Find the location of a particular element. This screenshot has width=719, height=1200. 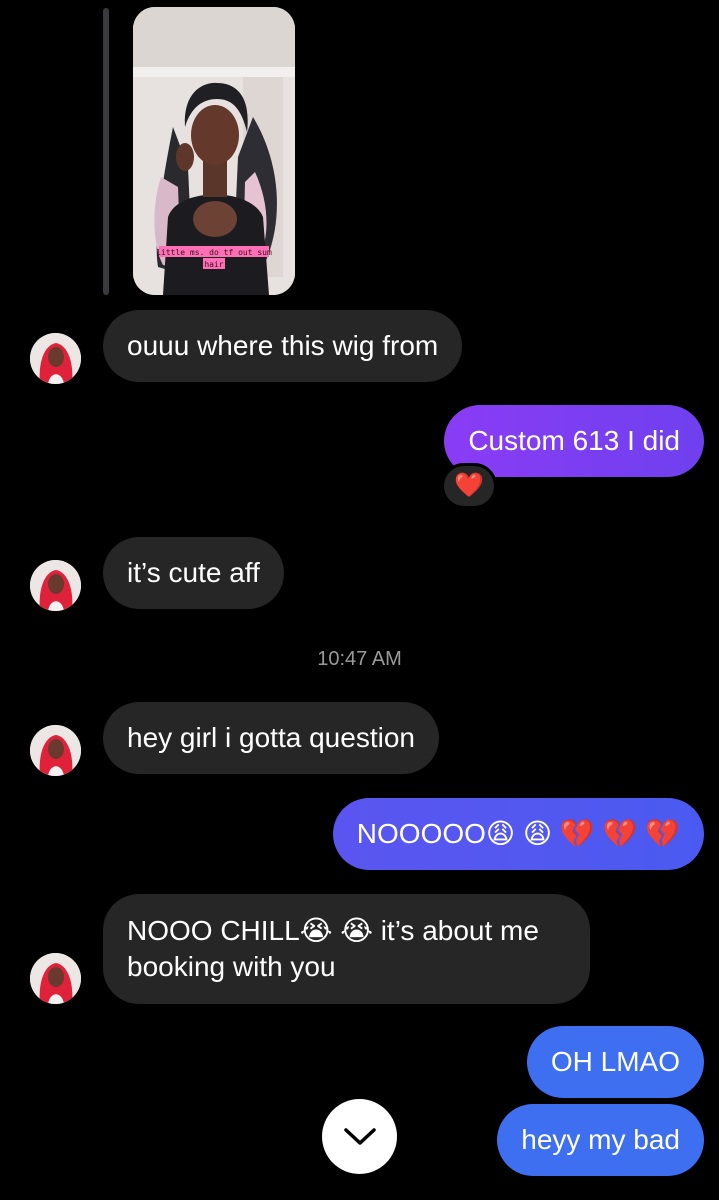

outgoing-message: OH LMAO is located at coordinates (615, 1062).